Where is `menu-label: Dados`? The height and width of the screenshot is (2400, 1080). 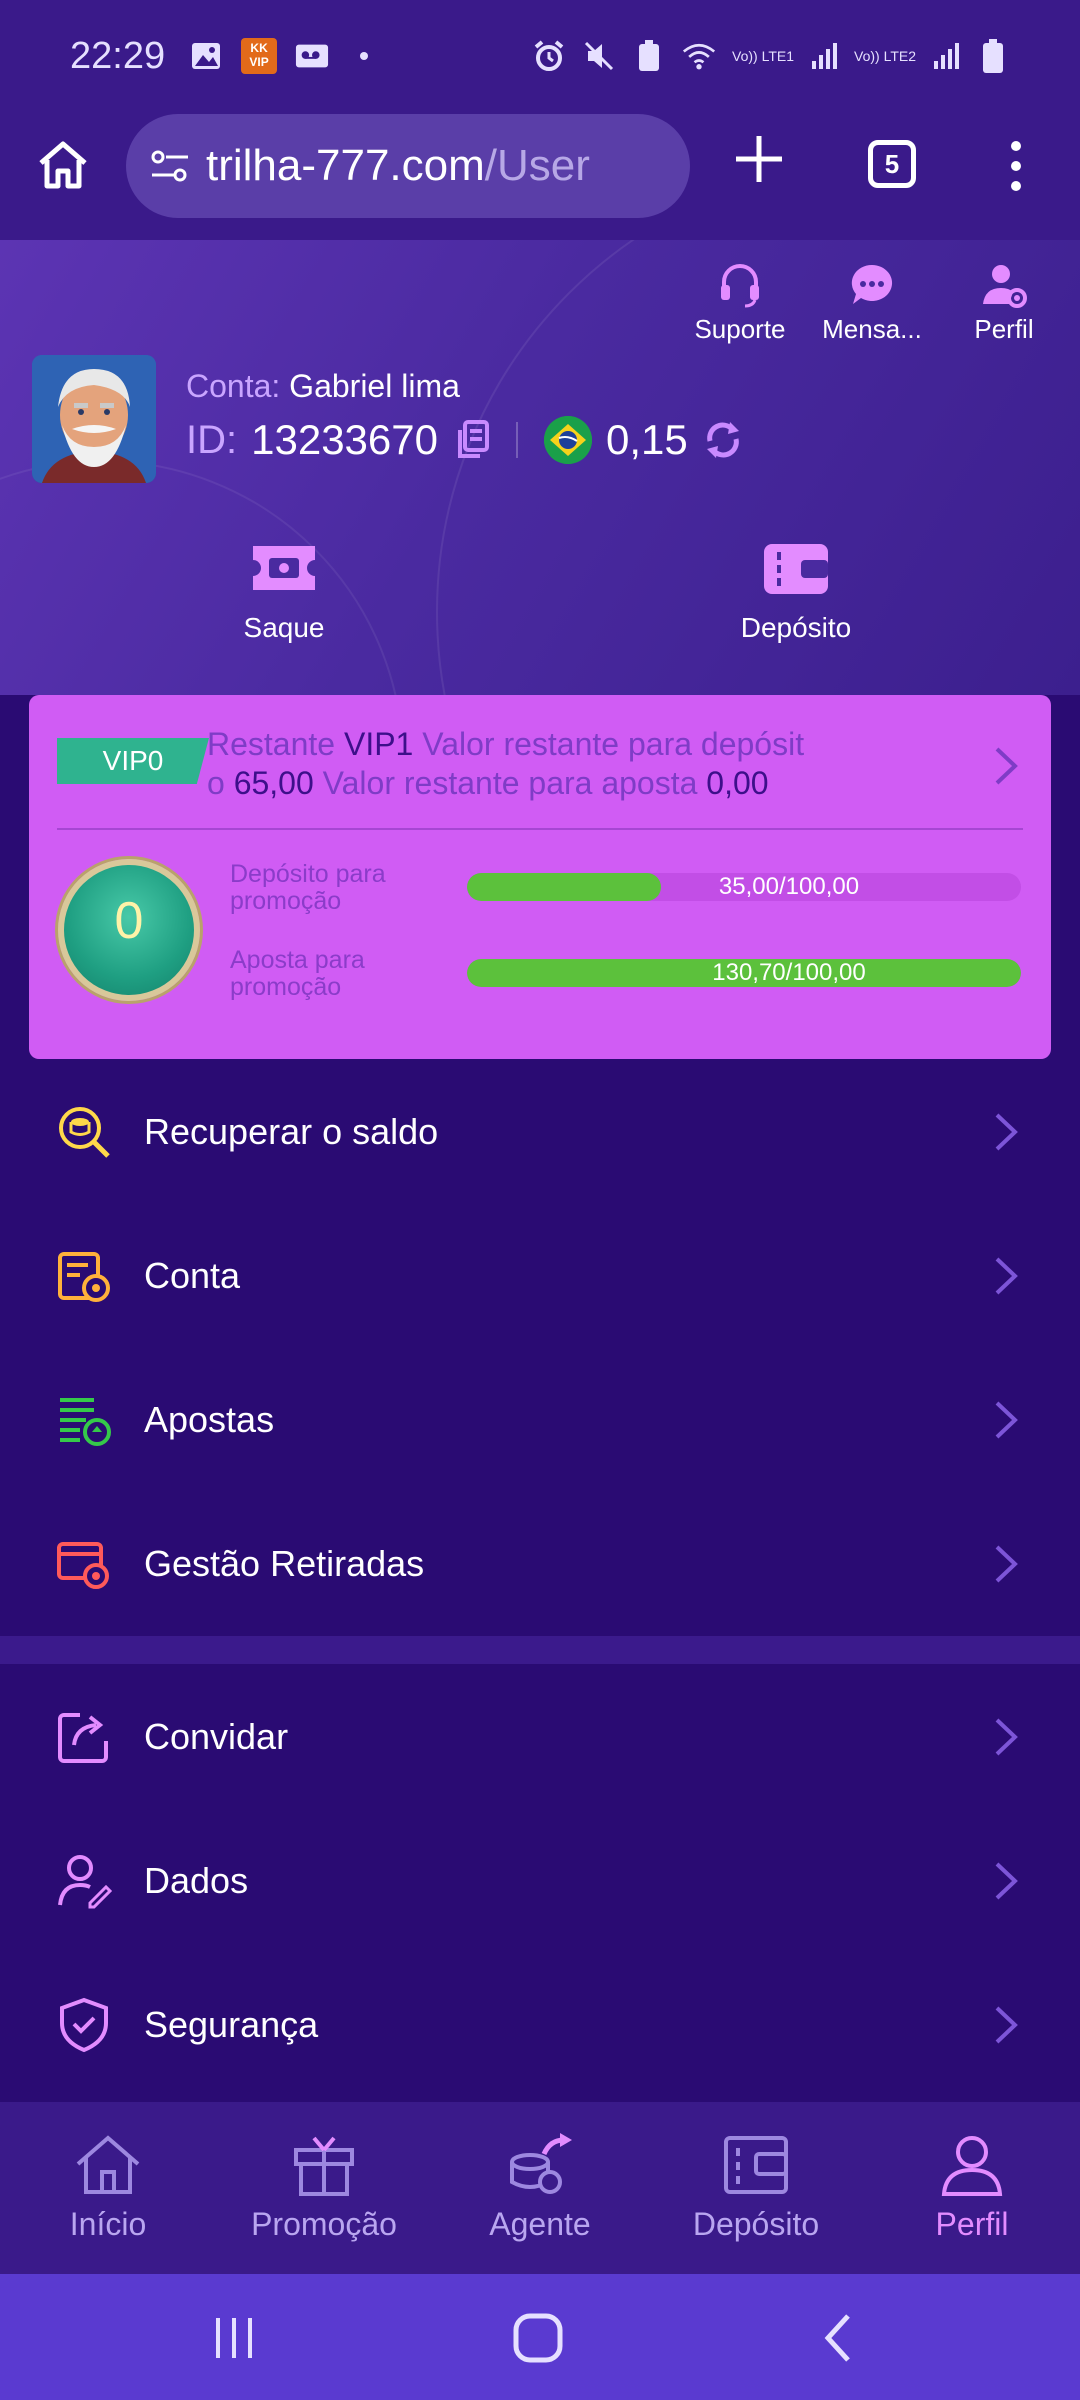
menu-label: Dados is located at coordinates (196, 1880).